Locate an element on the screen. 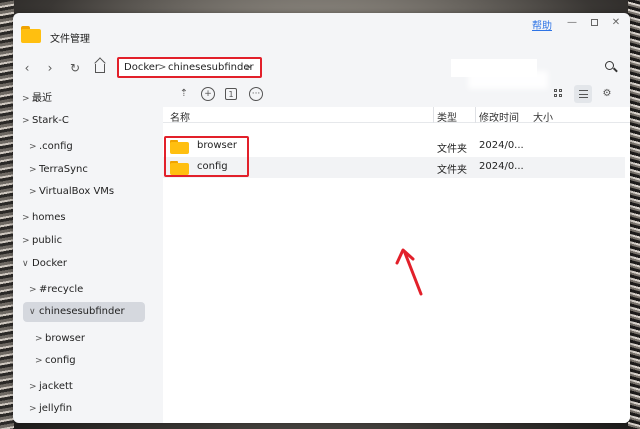 The width and height of the screenshot is (640, 429). column-header-modified: 修改时间 is located at coordinates (499, 116).